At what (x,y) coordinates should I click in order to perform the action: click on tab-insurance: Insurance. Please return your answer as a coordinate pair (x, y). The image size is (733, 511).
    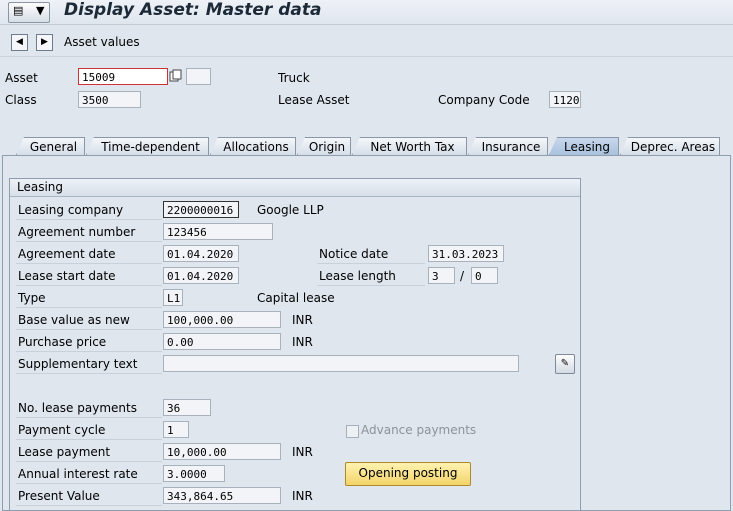
    Looking at the image, I should click on (508, 146).